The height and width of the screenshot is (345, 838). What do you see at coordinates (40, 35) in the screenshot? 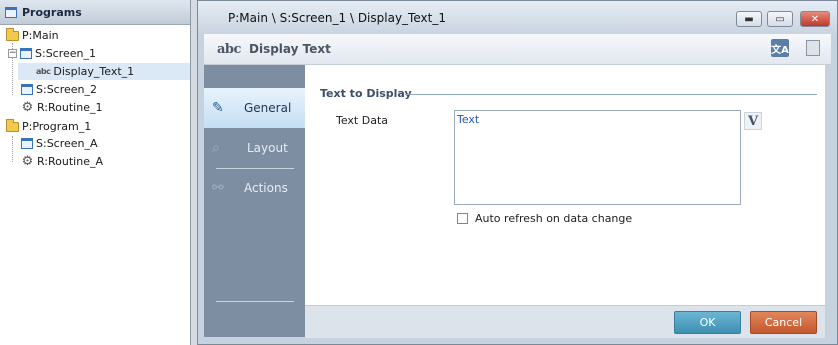
I see `tree-item-label: P:Main` at bounding box center [40, 35].